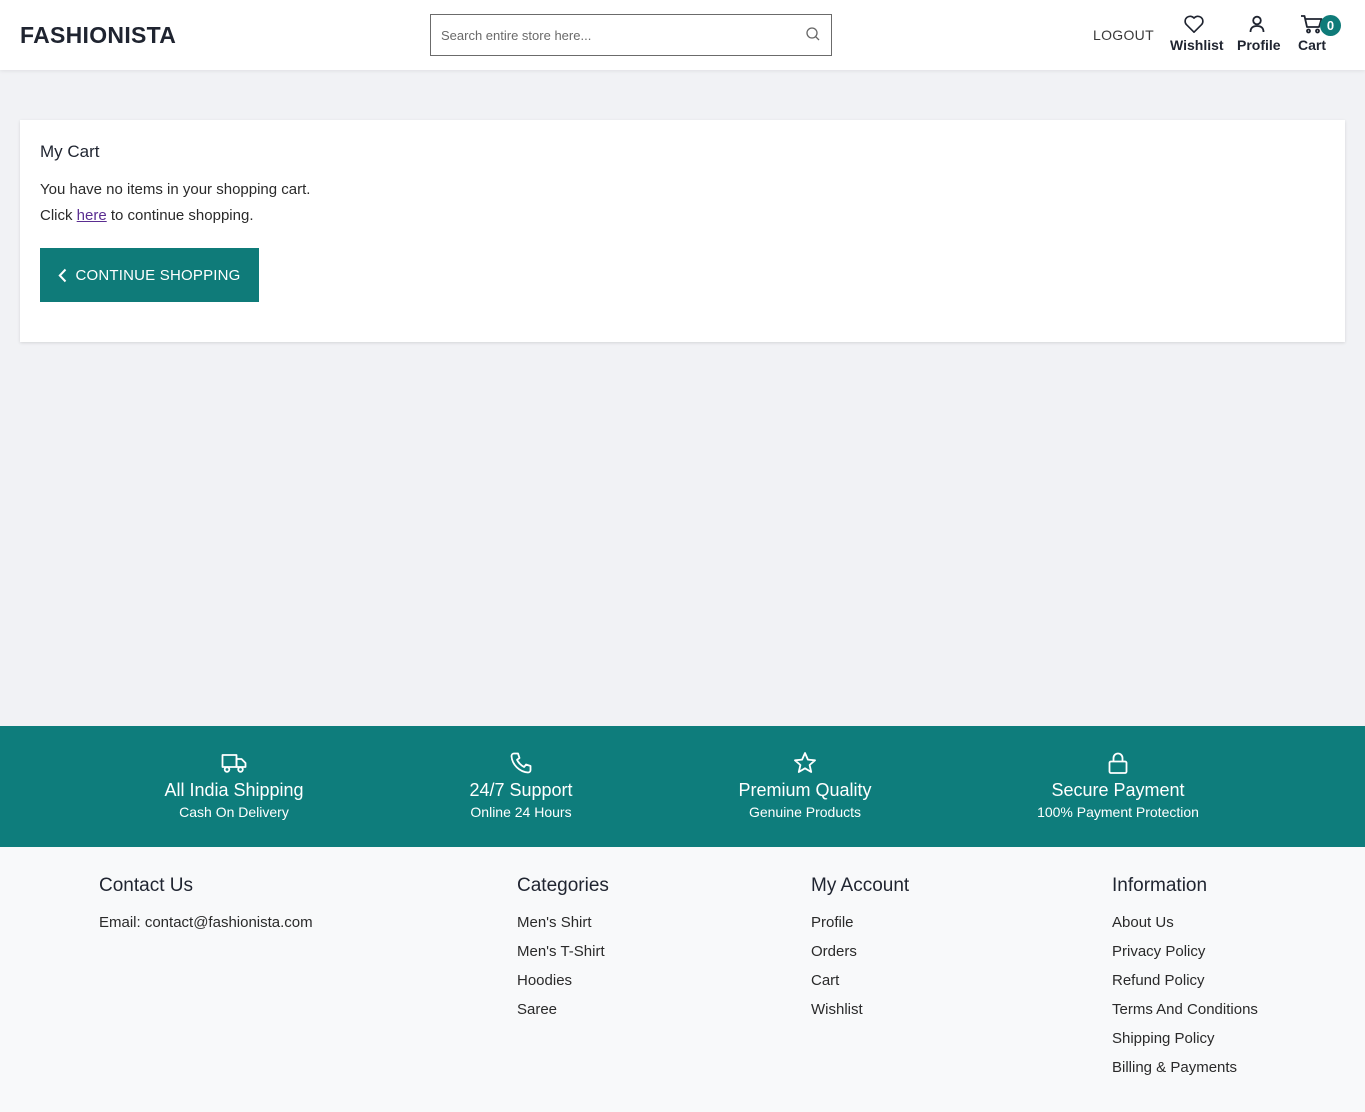 This screenshot has width=1365, height=1112. Describe the element at coordinates (860, 1015) in the screenshot. I see `footer-link-wishlist: Wishlist` at that location.